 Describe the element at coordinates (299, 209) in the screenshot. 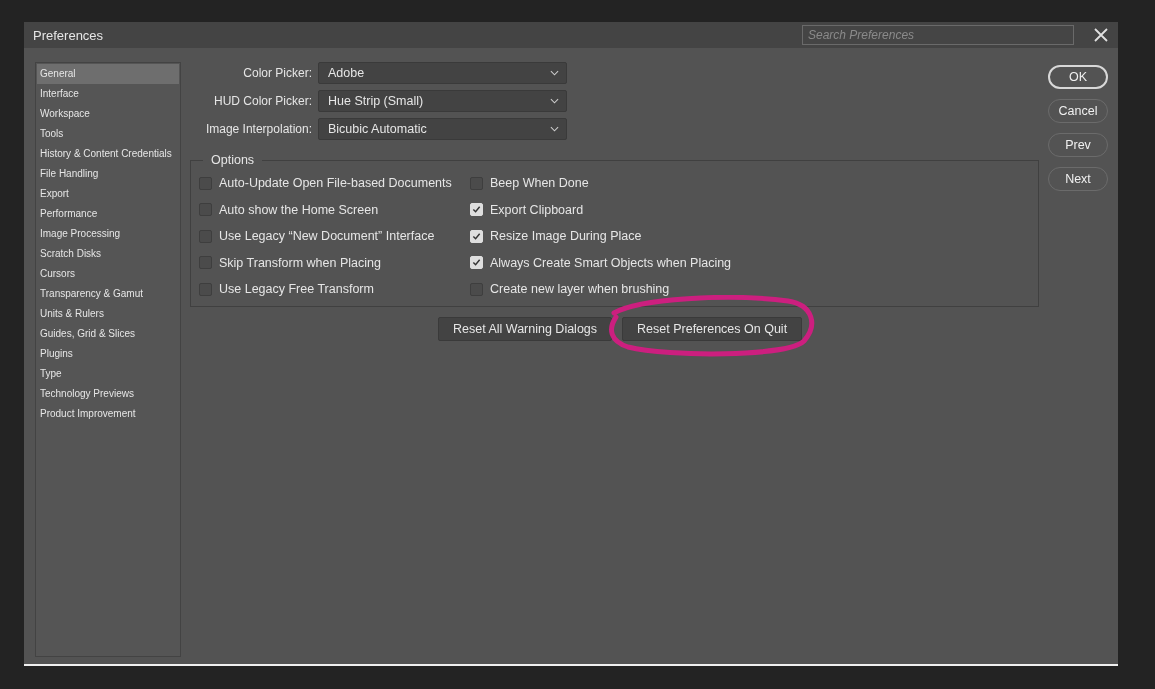

I see `option-label: Auto show the Home Screen` at that location.